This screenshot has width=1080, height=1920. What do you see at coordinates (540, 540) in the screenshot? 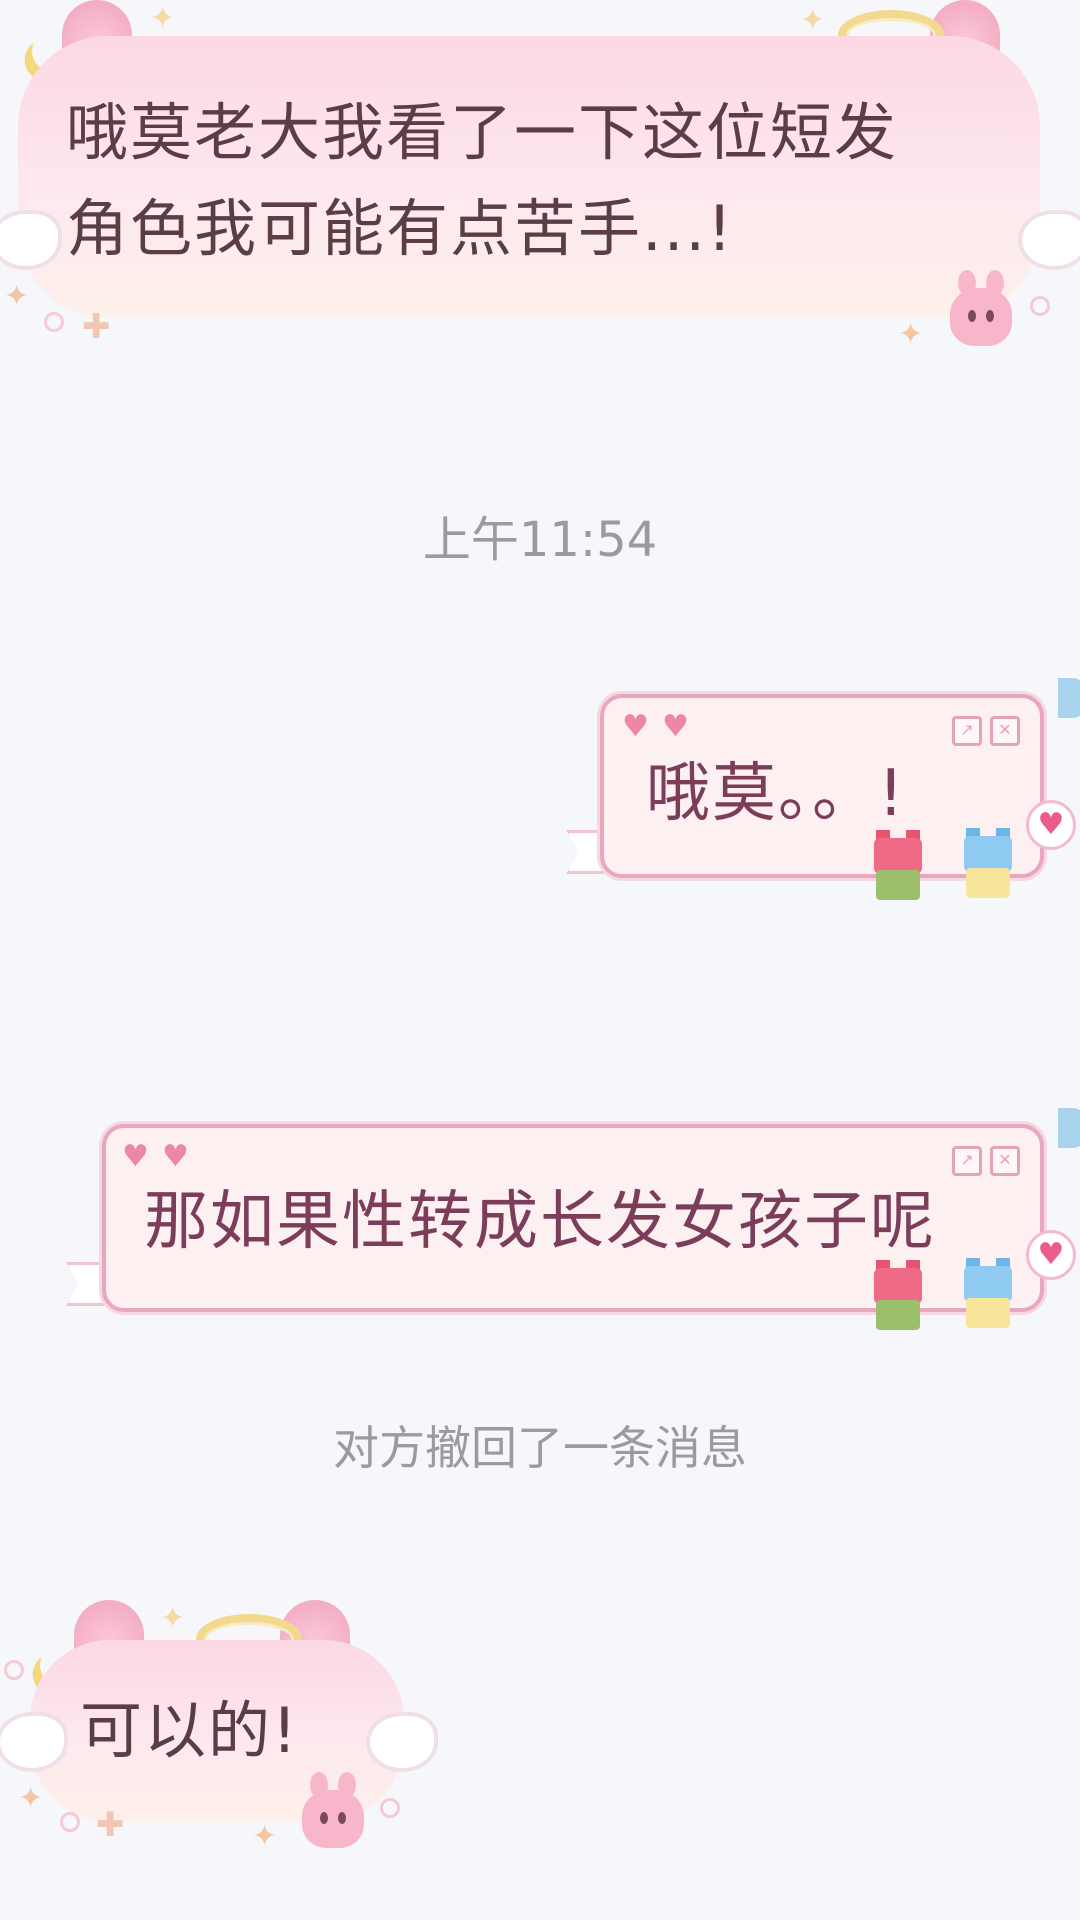
I see `timestamp: 上午11:54` at bounding box center [540, 540].